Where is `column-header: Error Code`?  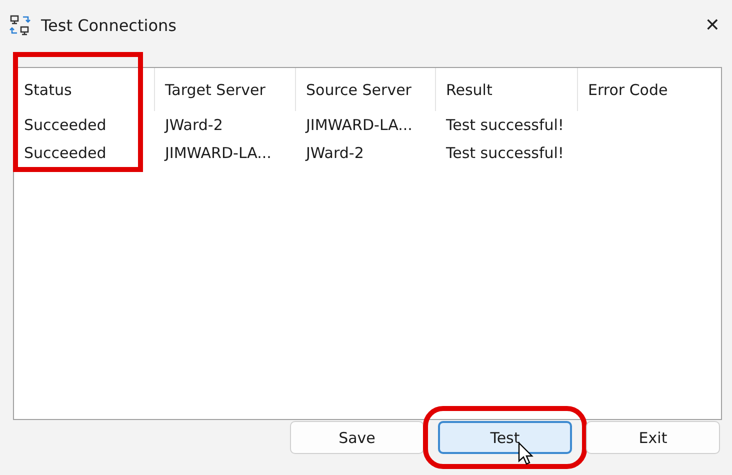 column-header: Error Code is located at coordinates (649, 89).